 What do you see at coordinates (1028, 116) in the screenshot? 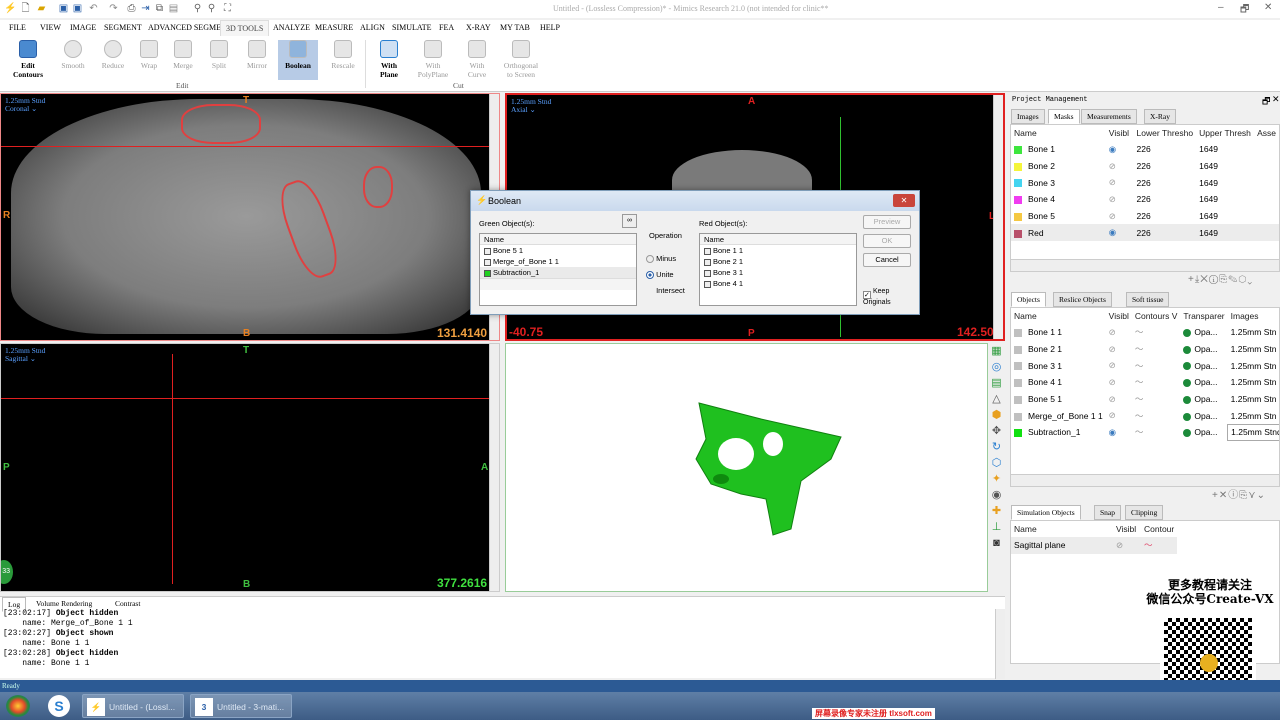
I see `tab-images: Images` at bounding box center [1028, 116].